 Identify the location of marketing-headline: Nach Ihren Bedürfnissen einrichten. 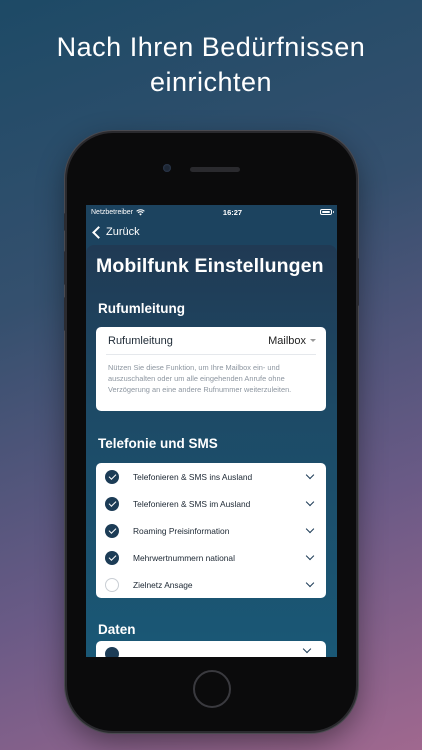
(211, 65).